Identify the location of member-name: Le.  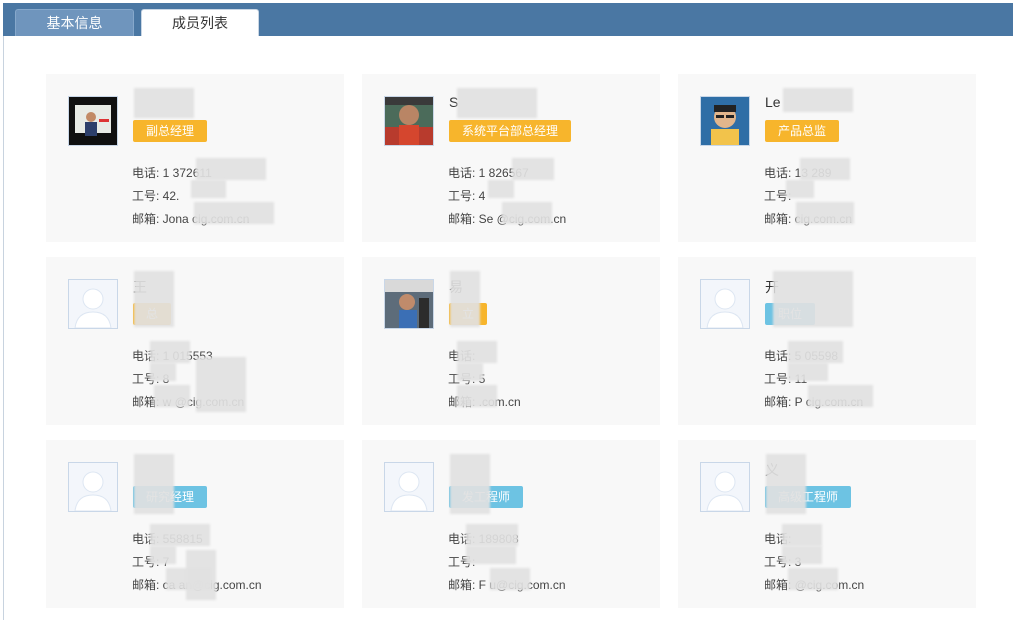
(773, 103).